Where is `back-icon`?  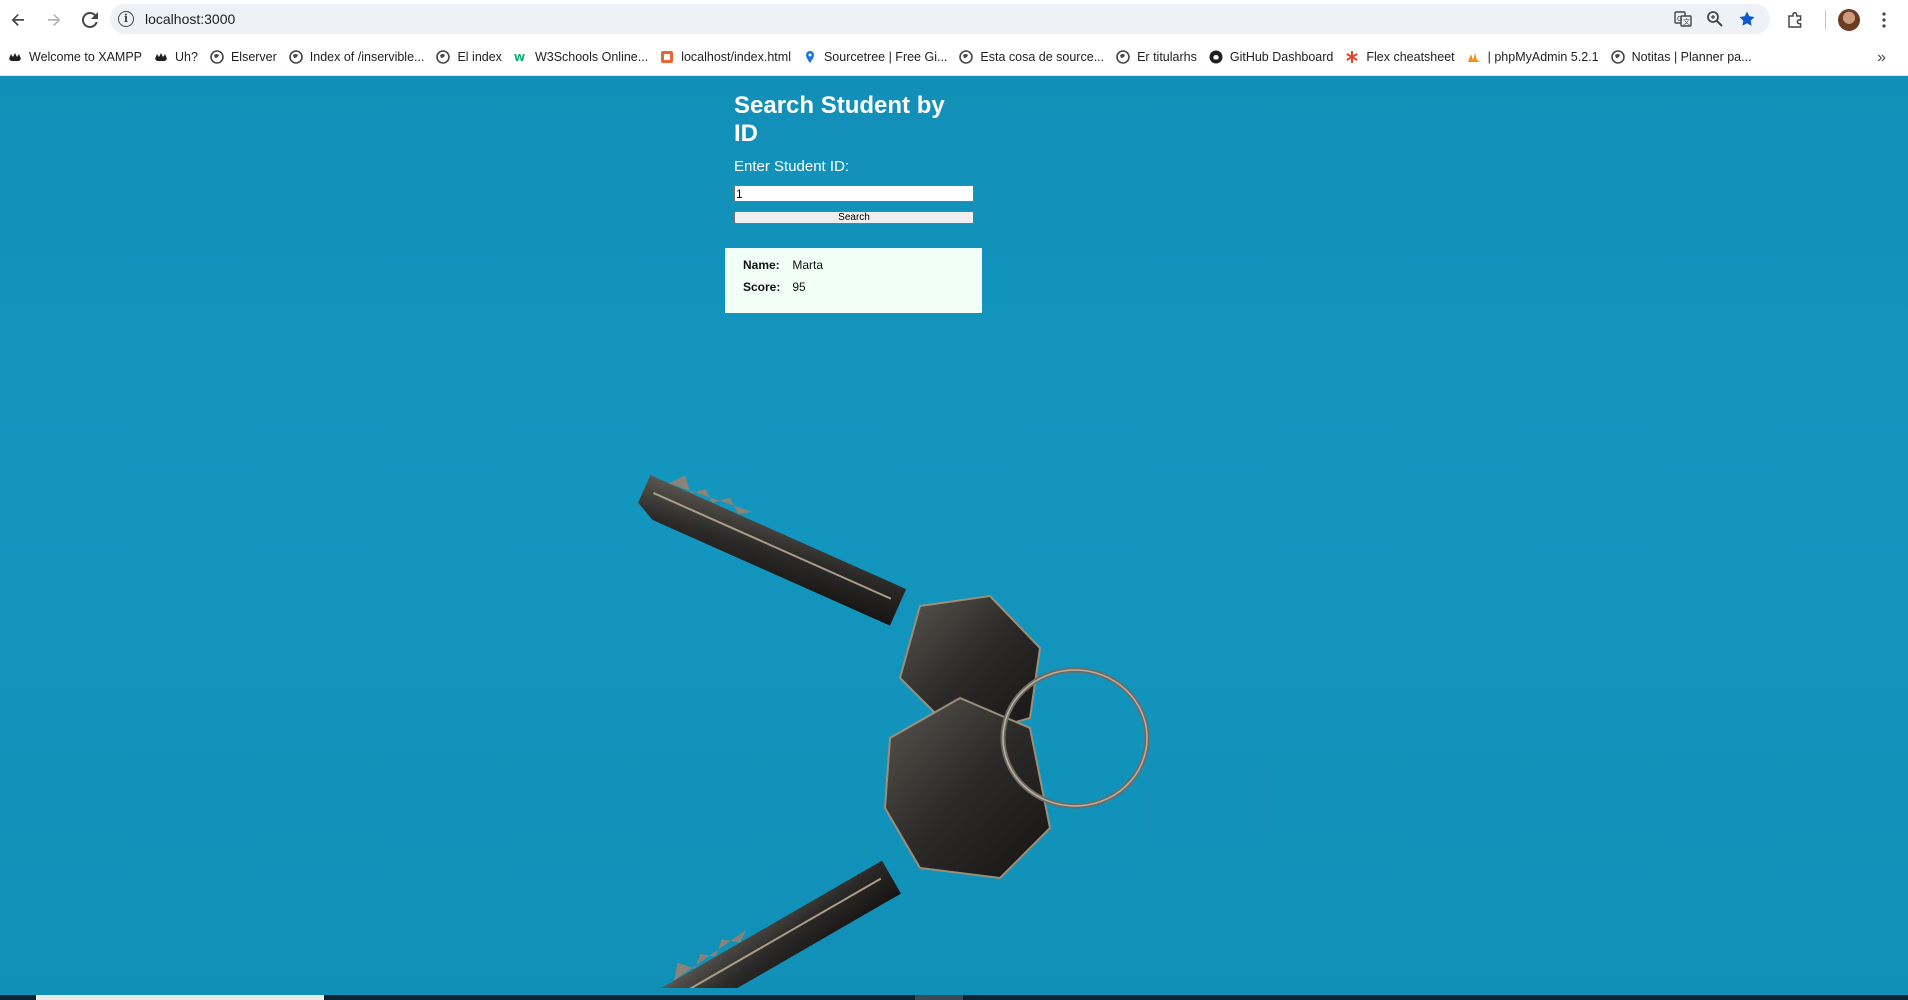
back-icon is located at coordinates (18, 20).